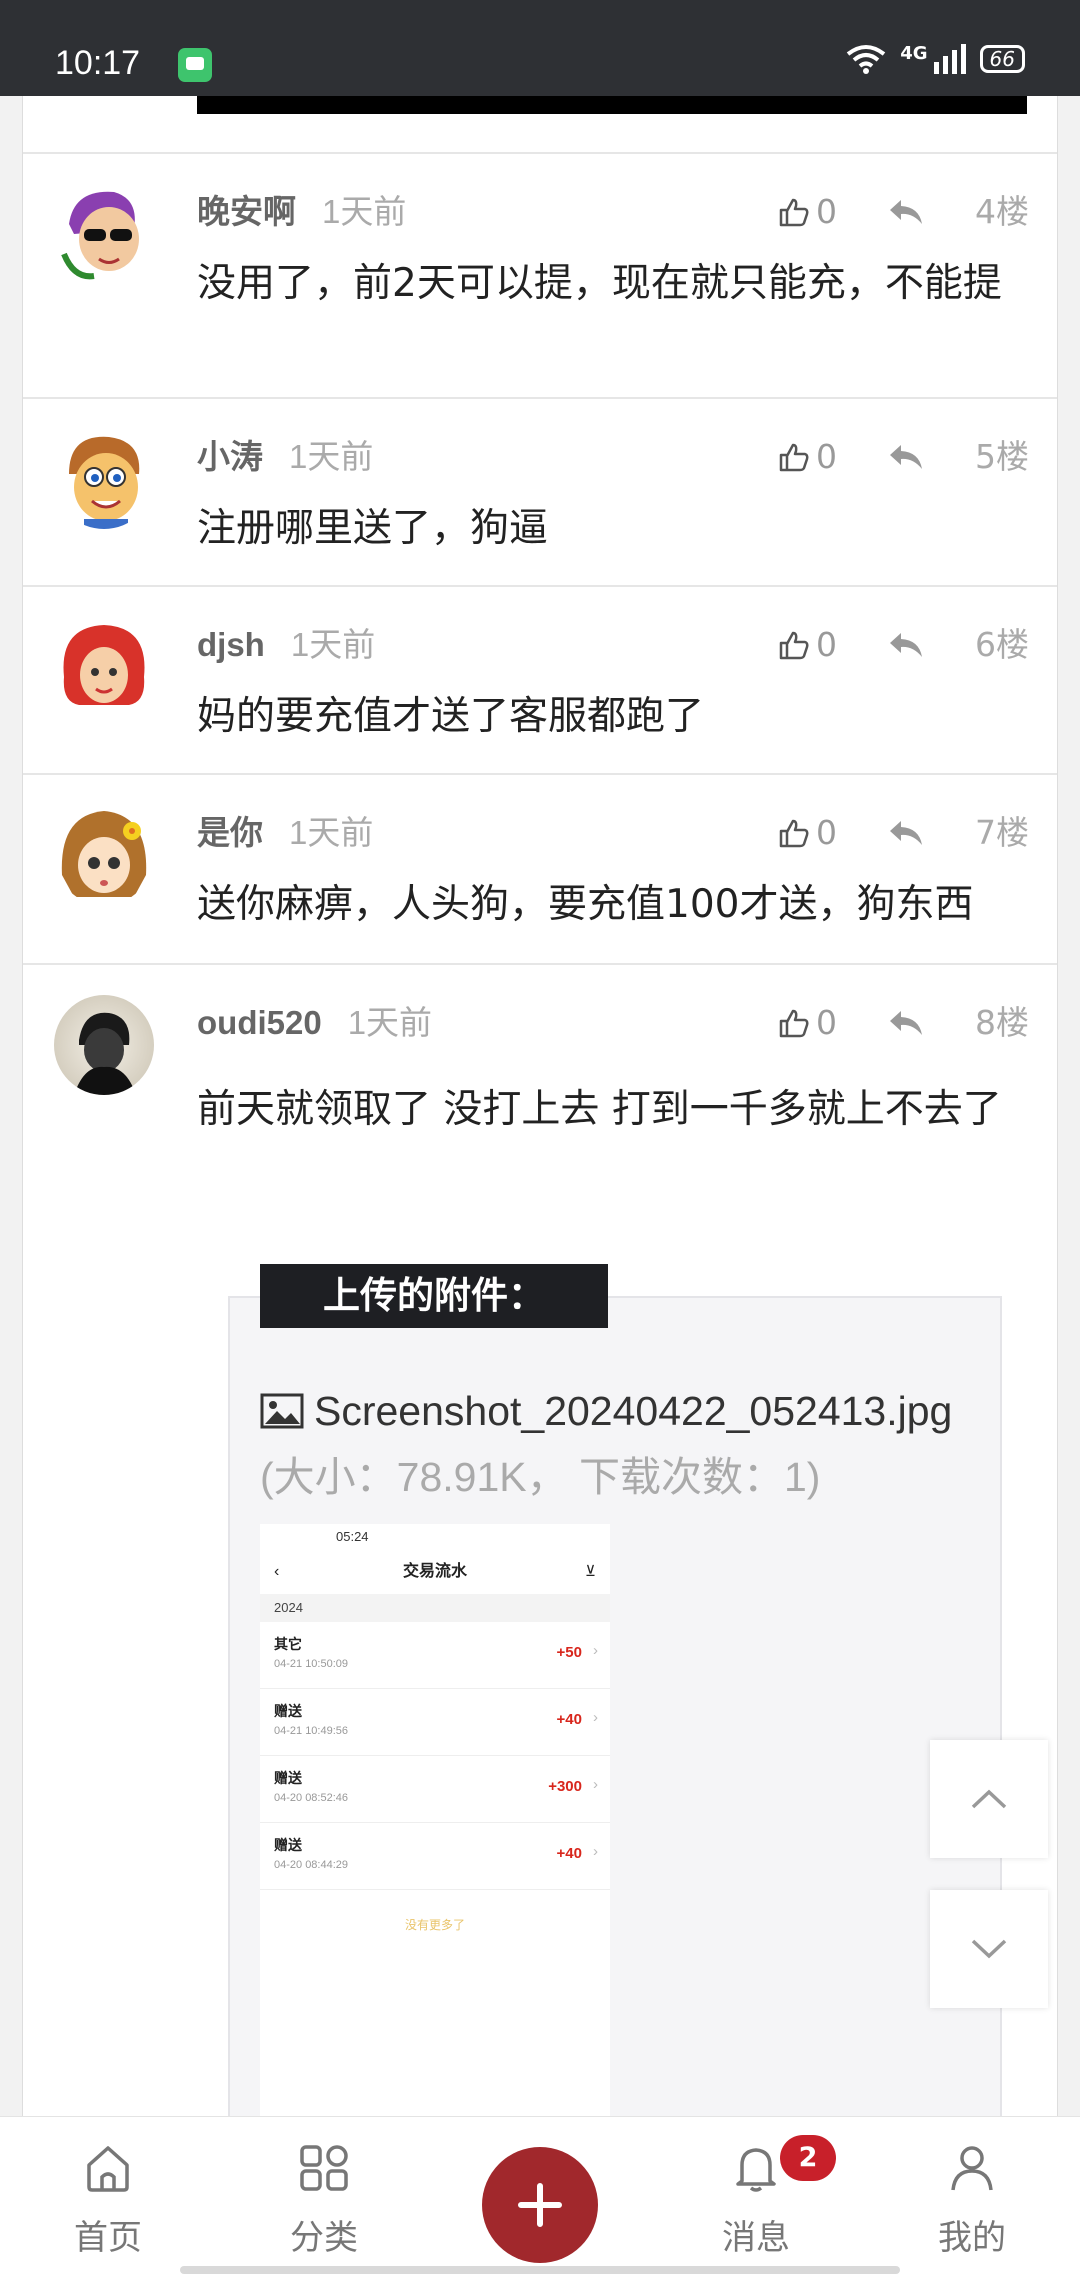  Describe the element at coordinates (914, 53) in the screenshot. I see `network-type: 4G` at that location.